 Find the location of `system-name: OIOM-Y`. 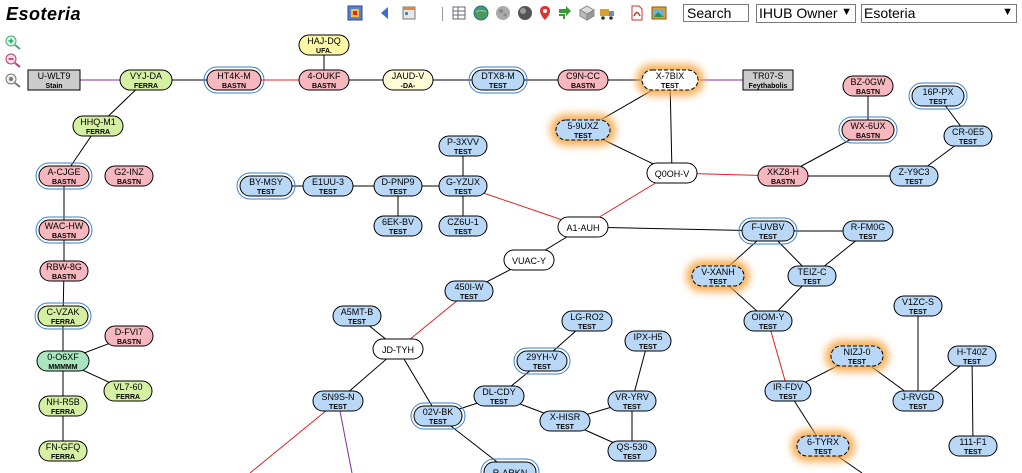

system-name: OIOM-Y is located at coordinates (768, 317).